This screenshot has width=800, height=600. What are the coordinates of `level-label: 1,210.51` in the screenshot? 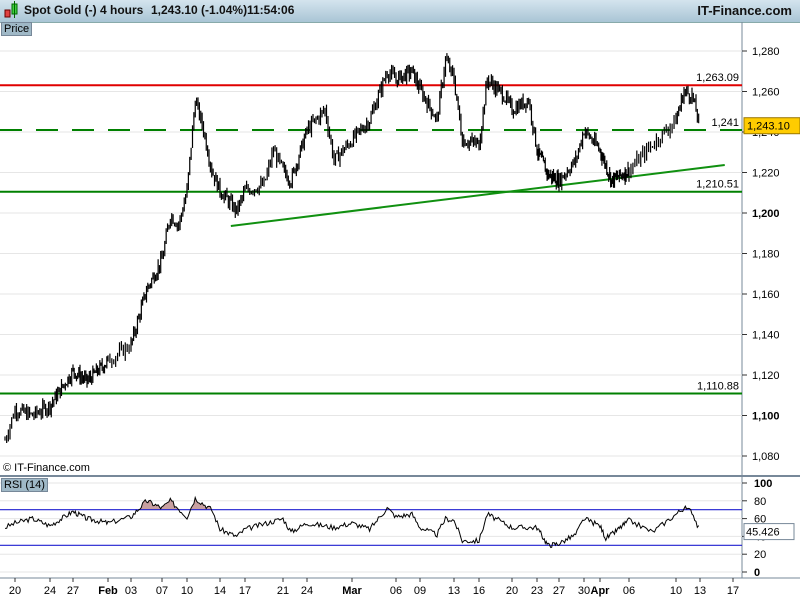 It's located at (717, 185).